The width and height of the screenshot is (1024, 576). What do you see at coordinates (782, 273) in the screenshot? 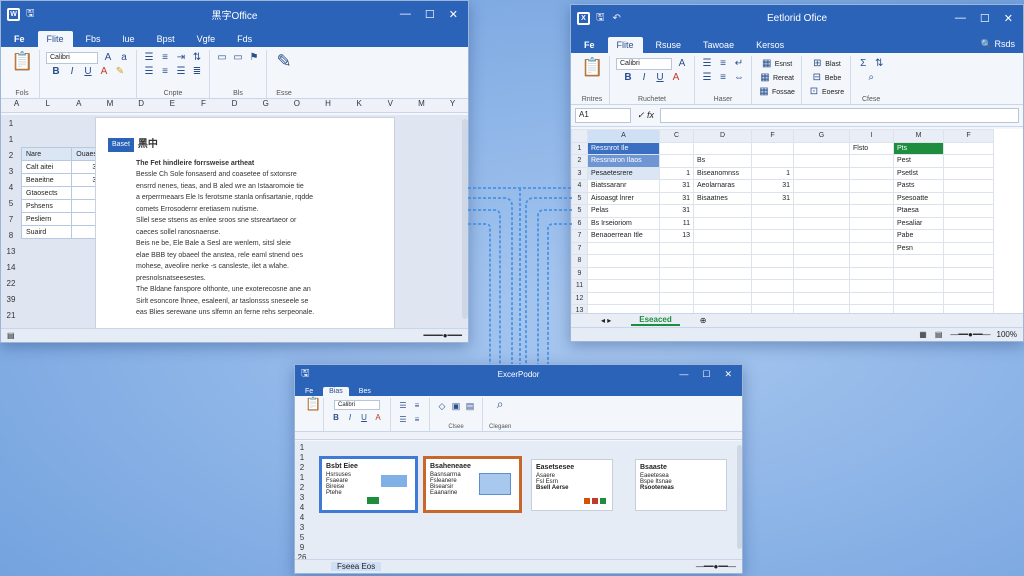
I see `sheet-row: 9` at bounding box center [782, 273].